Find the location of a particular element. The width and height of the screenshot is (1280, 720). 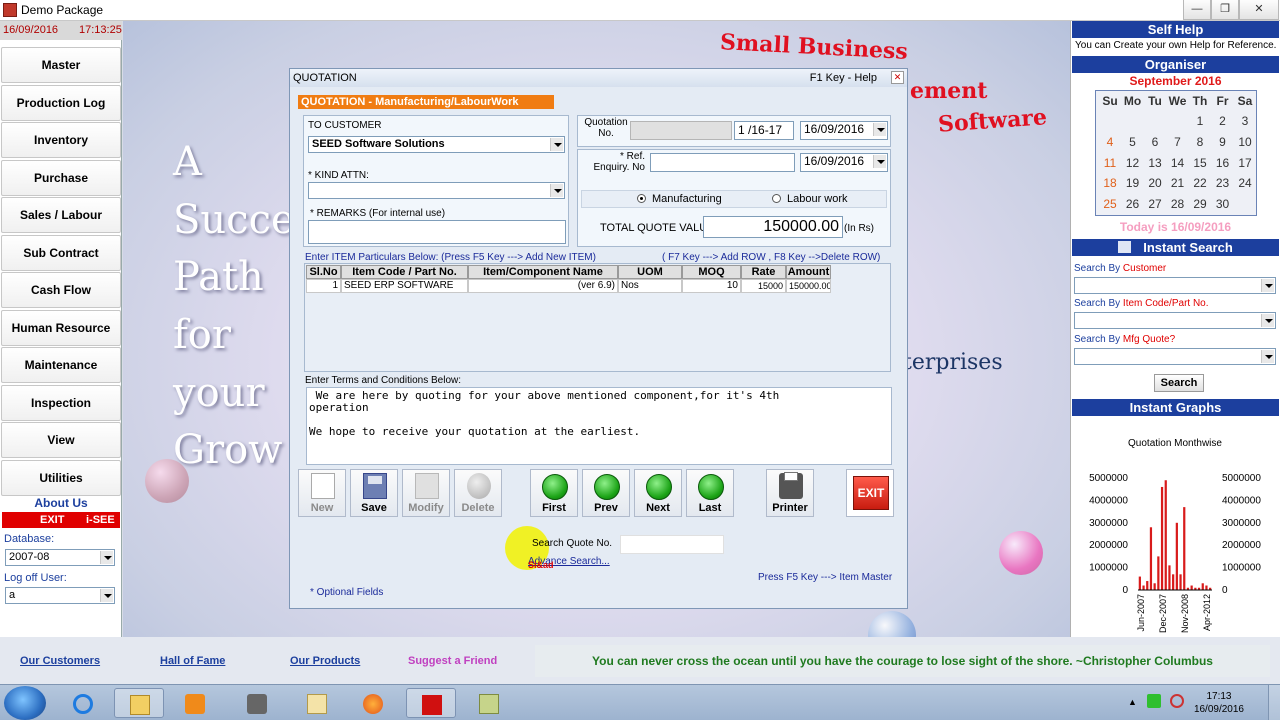

delete-button: Delete is located at coordinates (478, 493).